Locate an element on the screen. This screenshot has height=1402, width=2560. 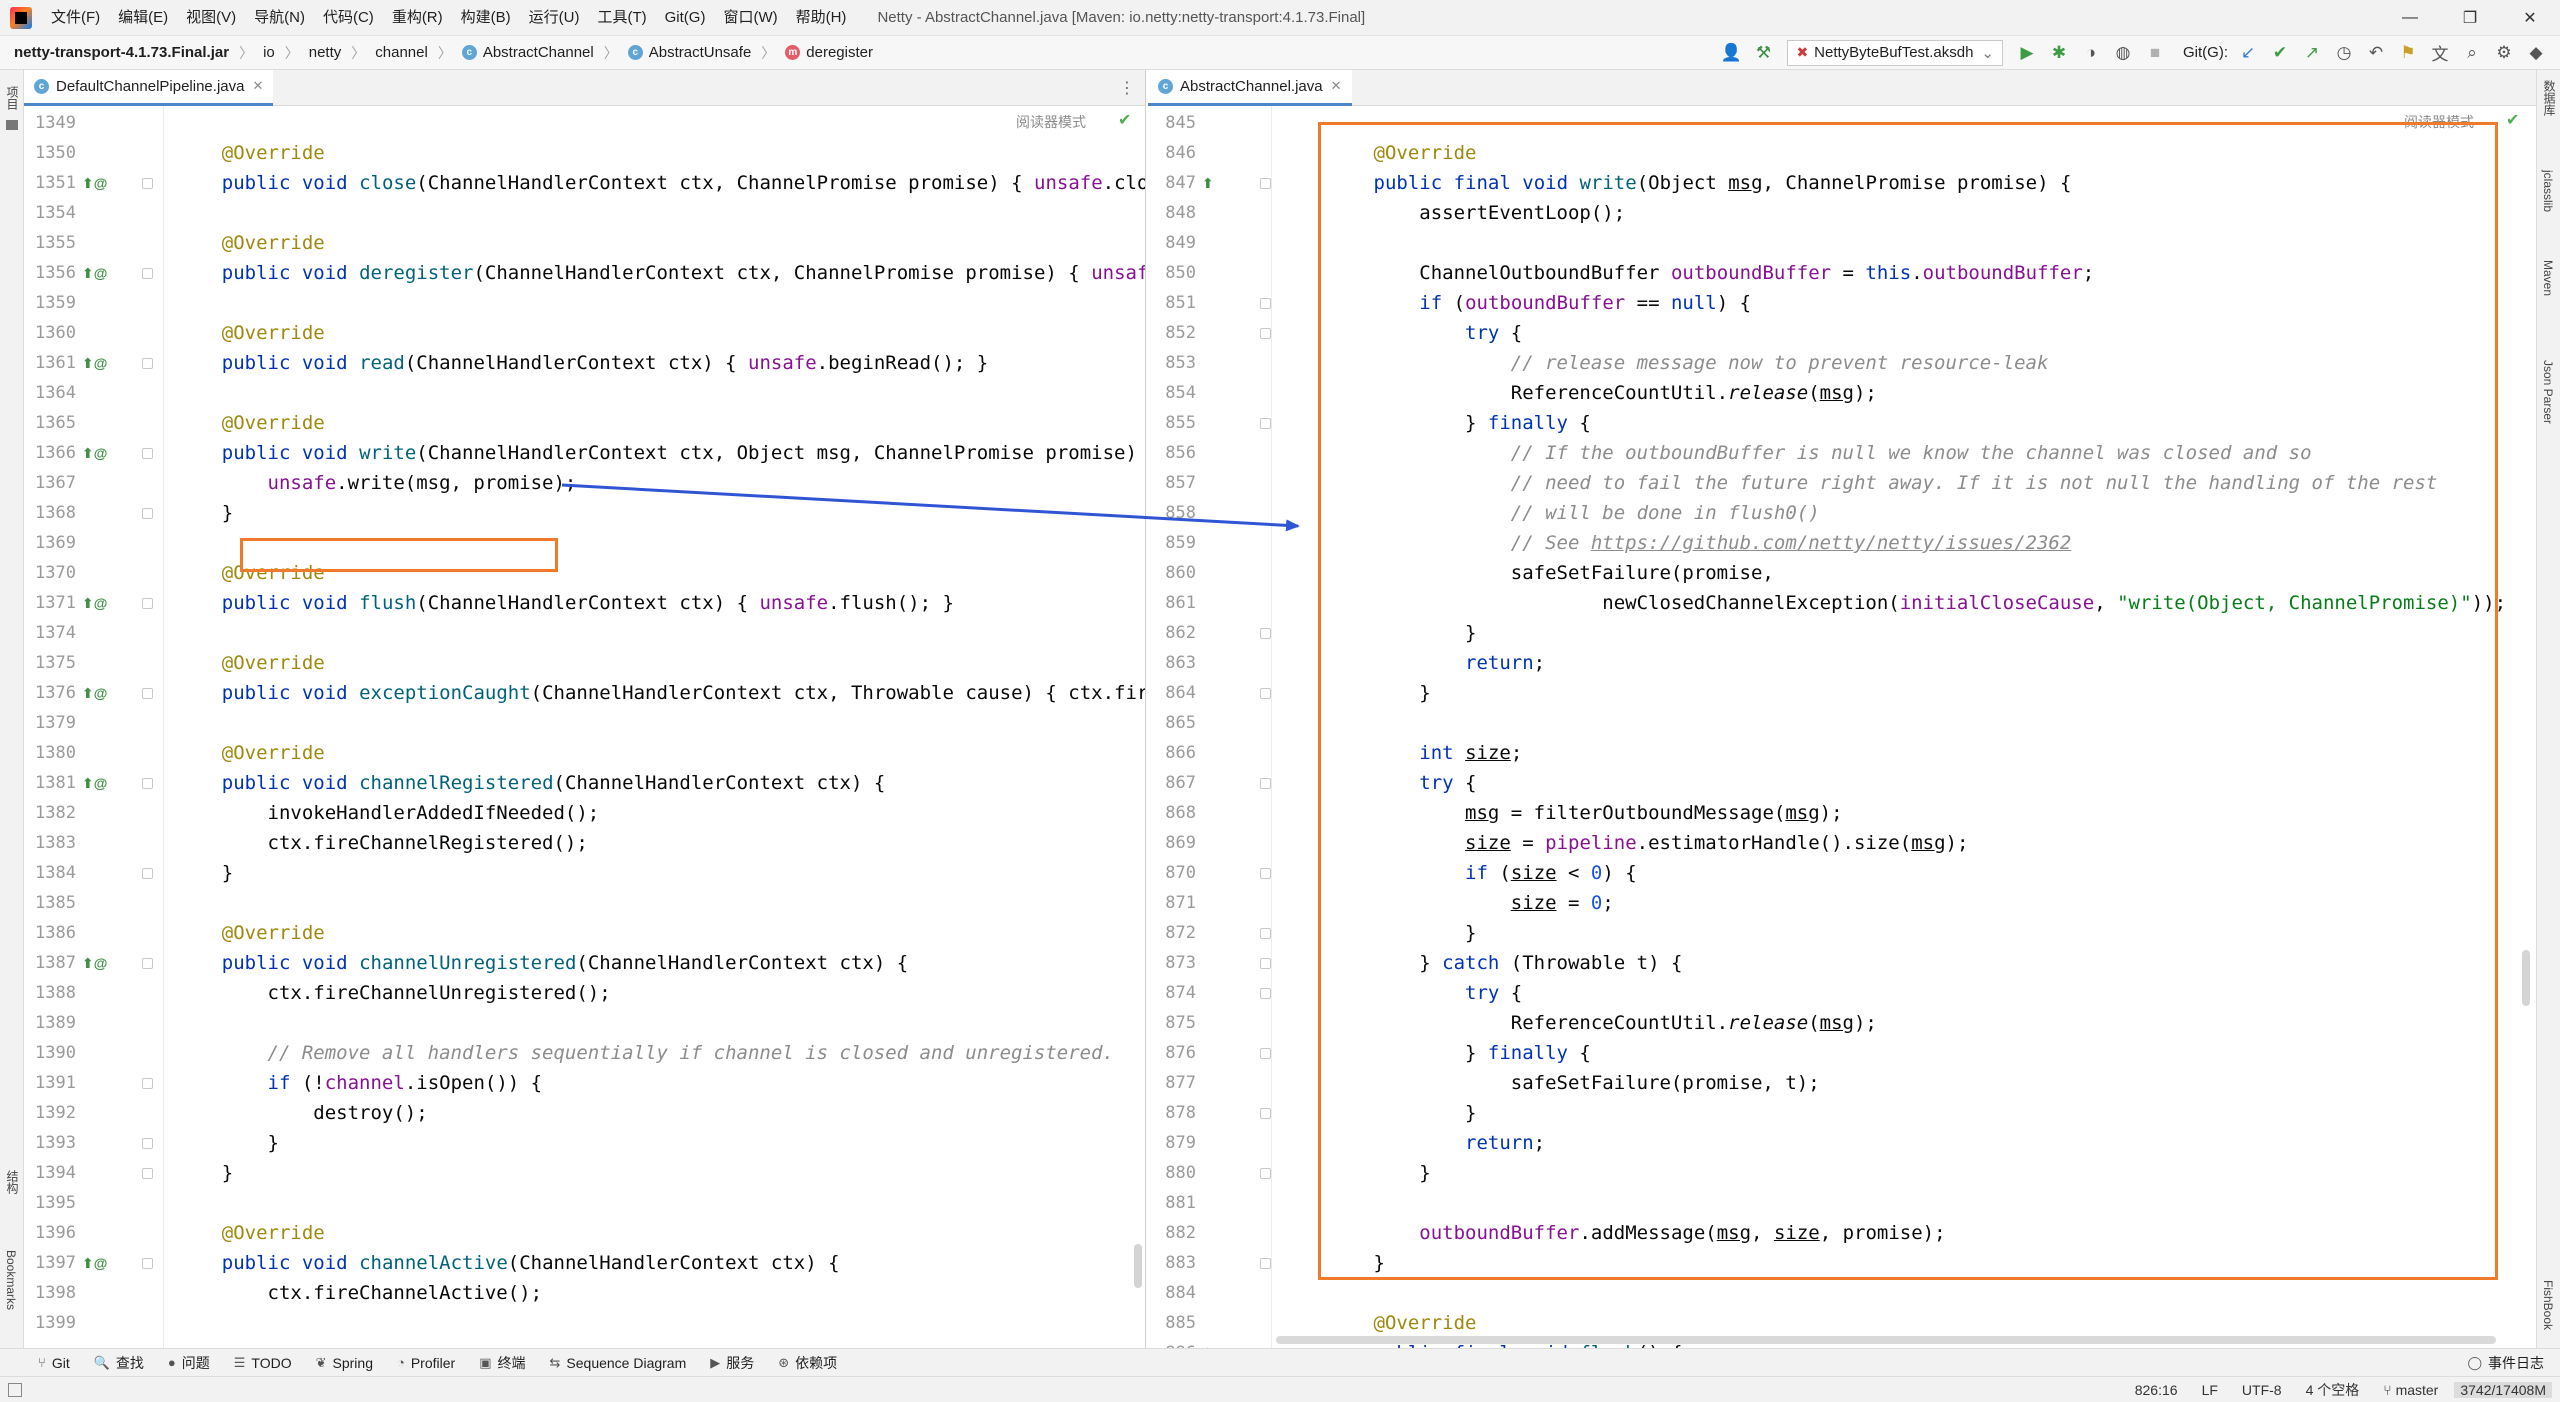
jclasslib-tool-button: jclasslib is located at coordinates (2548, 191).